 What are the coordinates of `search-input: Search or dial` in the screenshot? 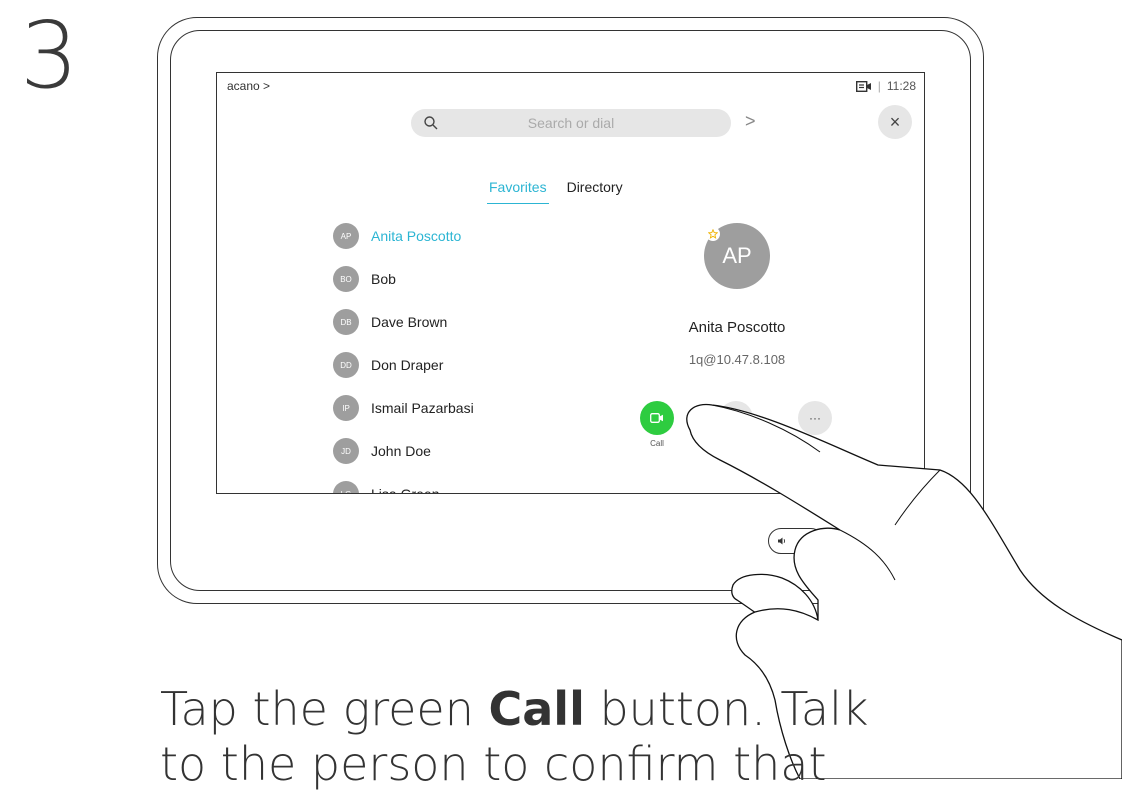 It's located at (571, 123).